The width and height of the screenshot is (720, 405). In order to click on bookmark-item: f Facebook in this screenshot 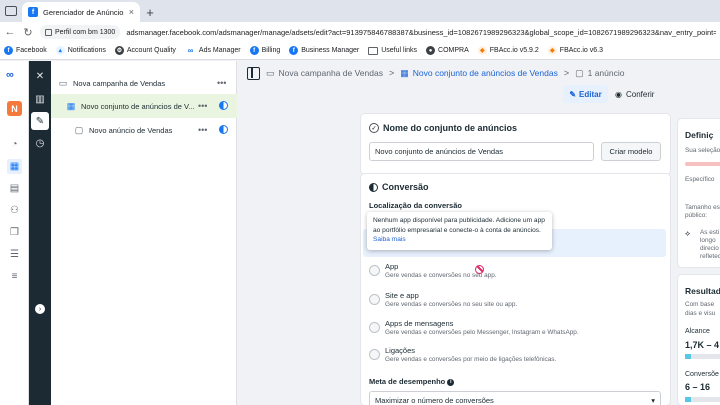, I will do `click(25, 50)`.